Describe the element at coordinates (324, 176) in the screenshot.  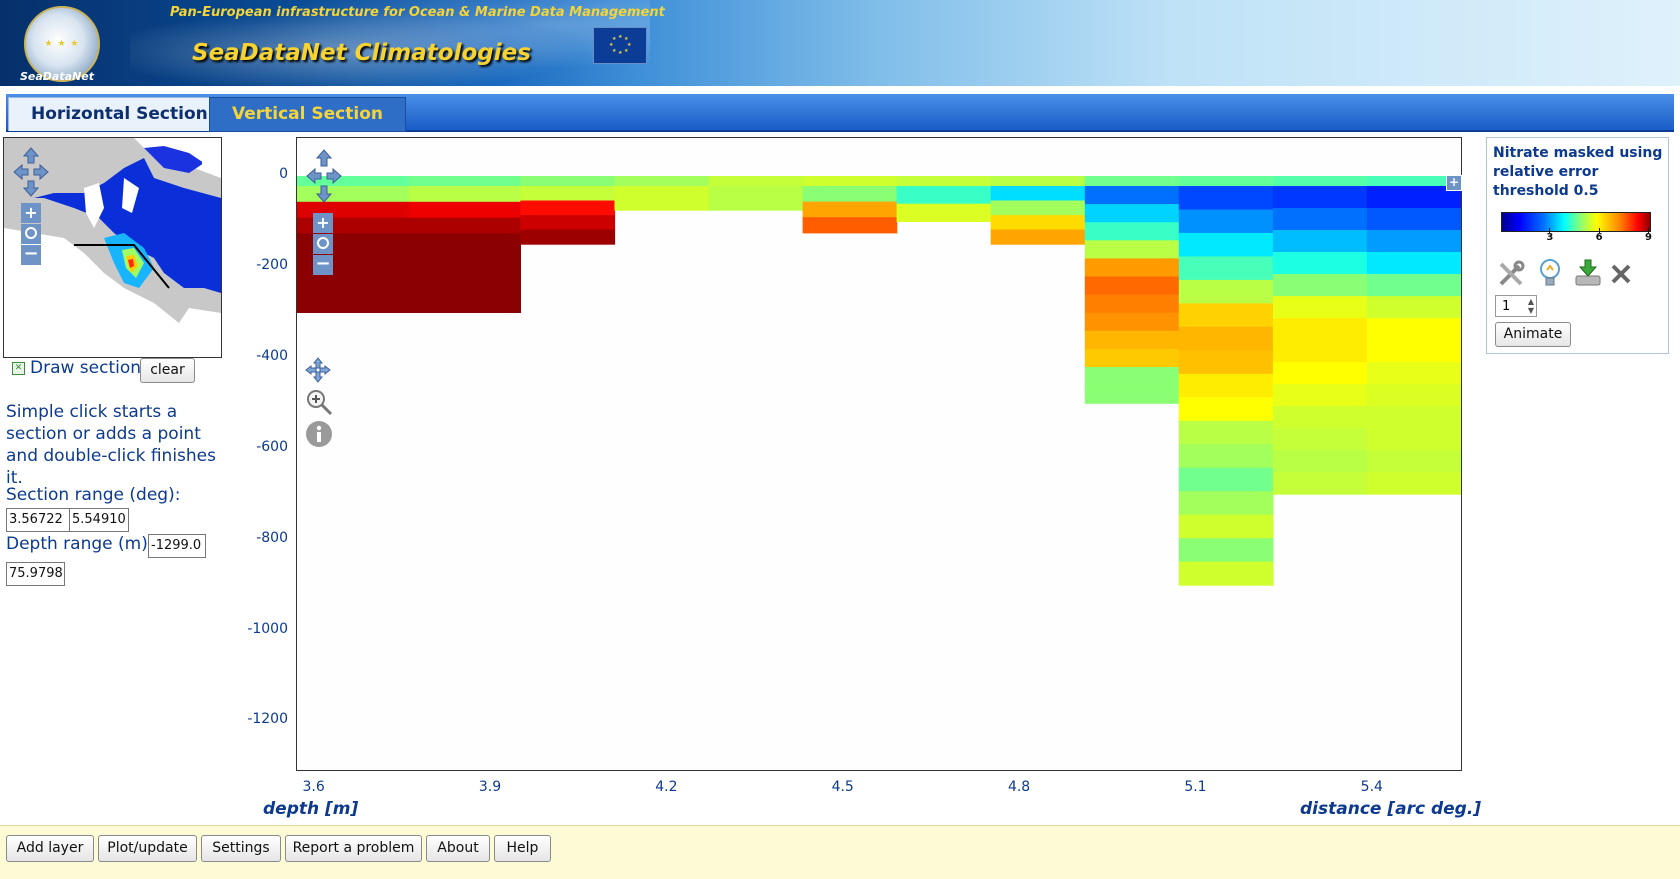
I see `plot-pan-icon` at that location.